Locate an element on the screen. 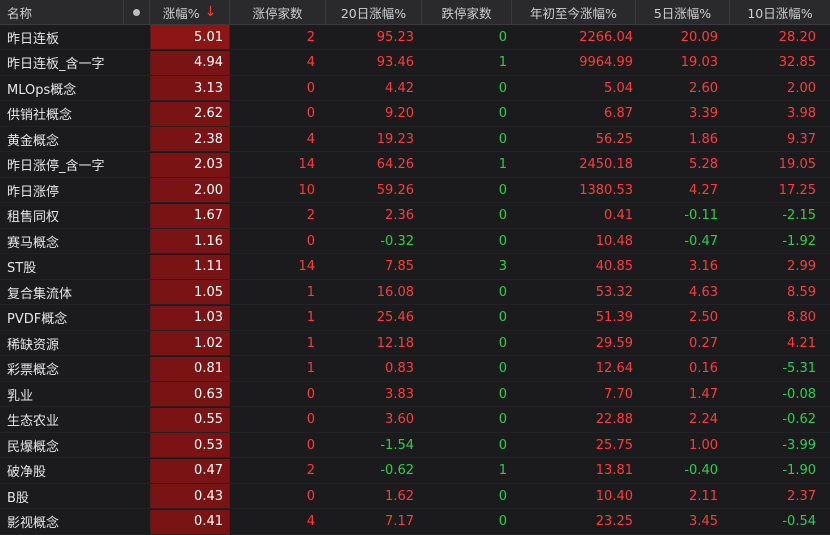 The width and height of the screenshot is (830, 535). cell-change-pct: 5.01 is located at coordinates (190, 37).